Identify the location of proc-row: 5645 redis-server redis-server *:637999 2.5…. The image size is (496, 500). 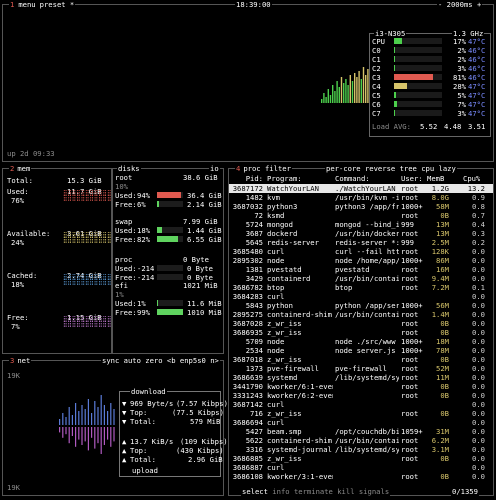
(361, 242).